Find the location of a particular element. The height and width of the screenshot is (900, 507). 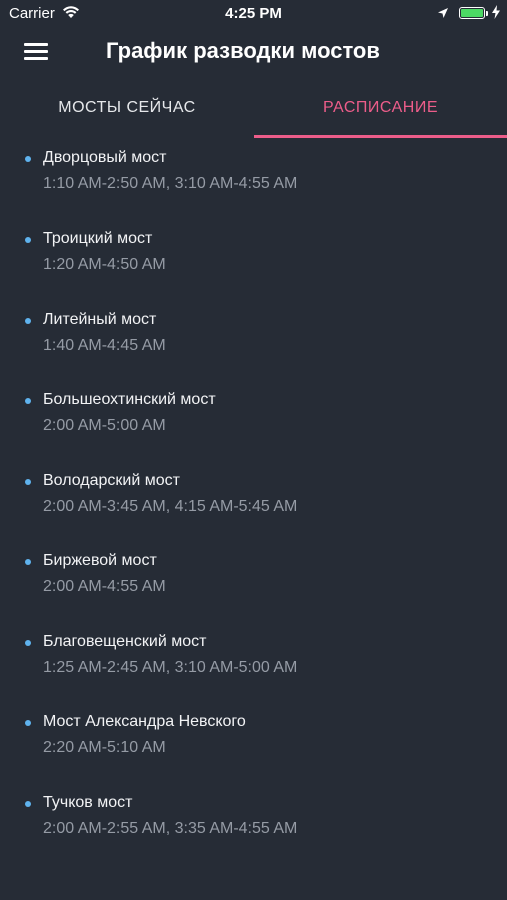

hamburger-menu-icon is located at coordinates (36, 52).